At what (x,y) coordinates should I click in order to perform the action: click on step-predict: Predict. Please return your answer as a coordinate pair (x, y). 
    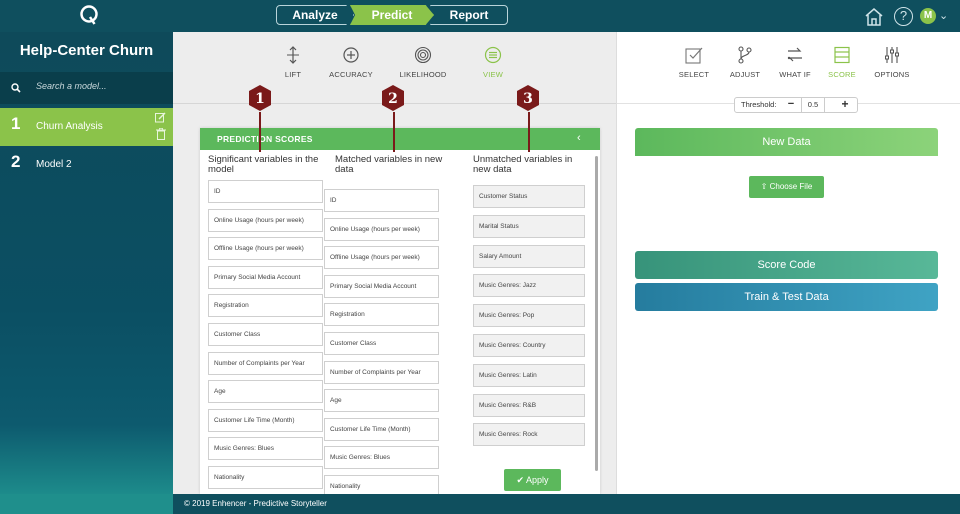
    Looking at the image, I should click on (392, 15).